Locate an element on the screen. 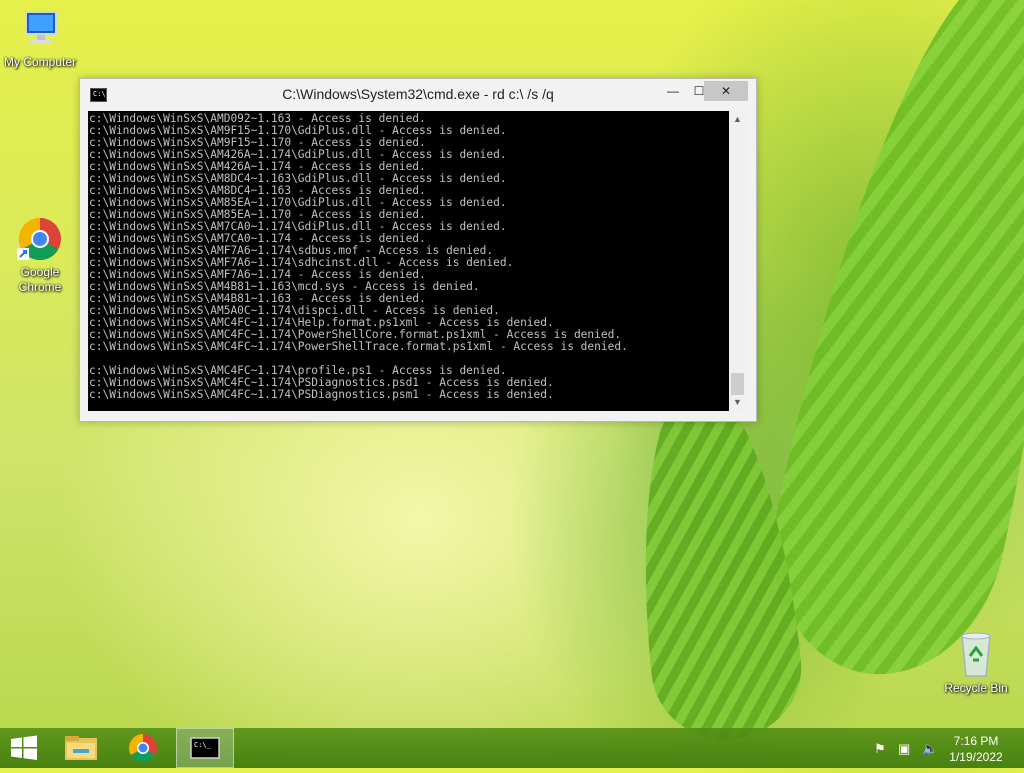 This screenshot has width=1024, height=773. system-clock: 7:16 PM 1/19/2022 is located at coordinates (976, 749).